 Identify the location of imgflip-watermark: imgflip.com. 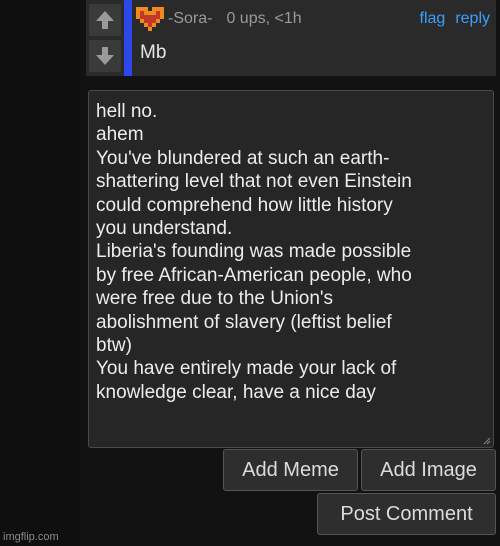
(31, 537).